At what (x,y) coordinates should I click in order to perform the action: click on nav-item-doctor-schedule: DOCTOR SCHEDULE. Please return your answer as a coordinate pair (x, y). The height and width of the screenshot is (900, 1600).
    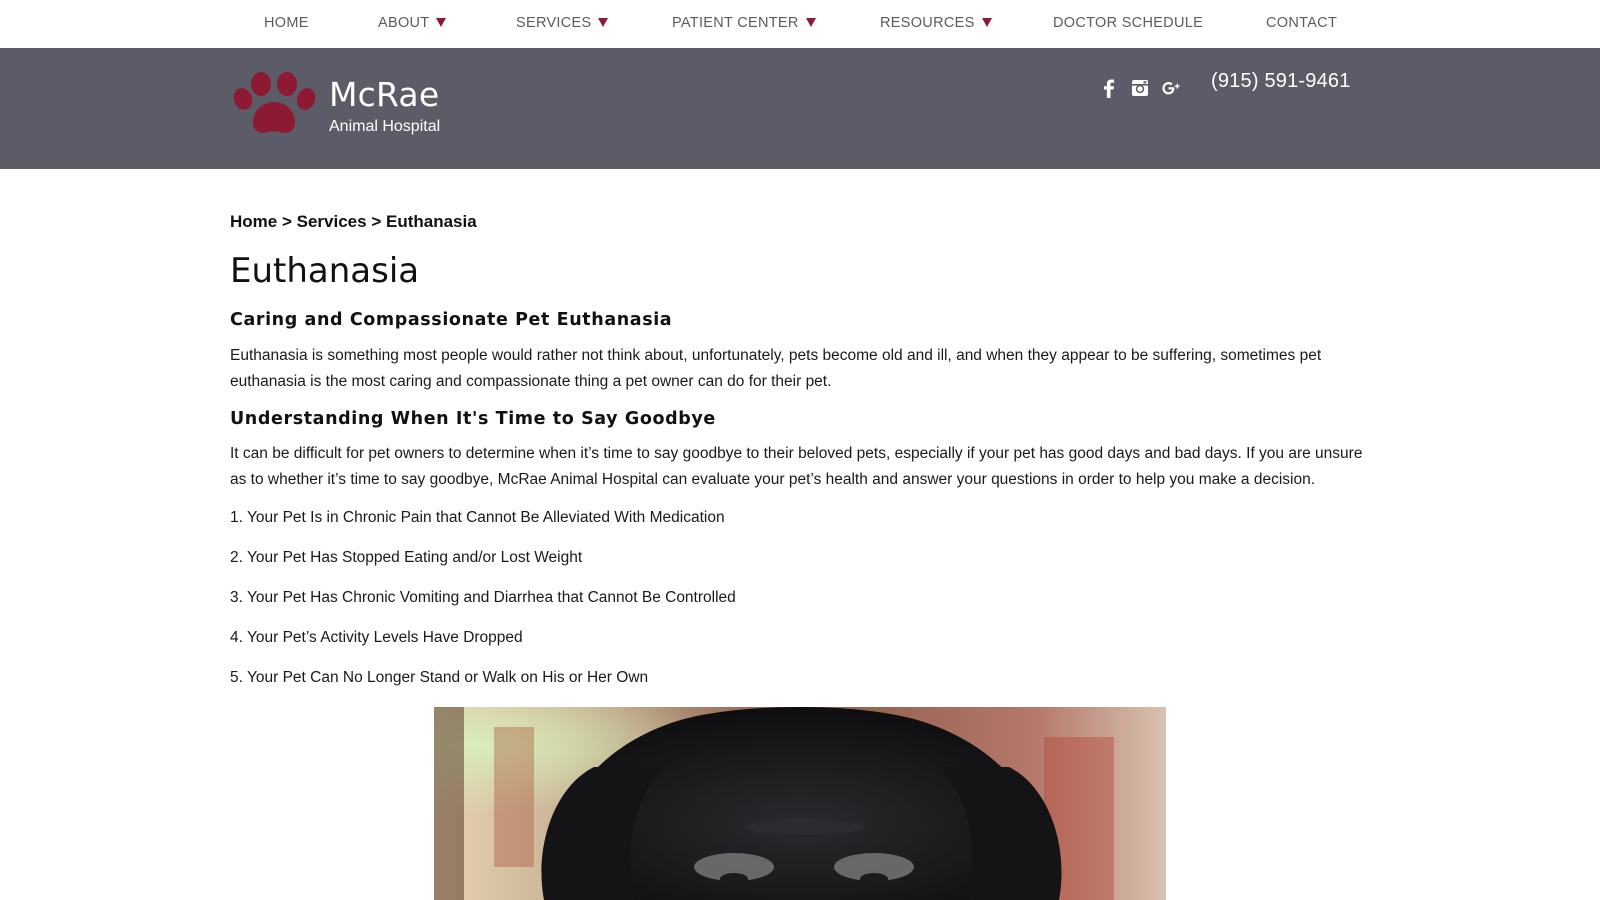
    Looking at the image, I should click on (1128, 24).